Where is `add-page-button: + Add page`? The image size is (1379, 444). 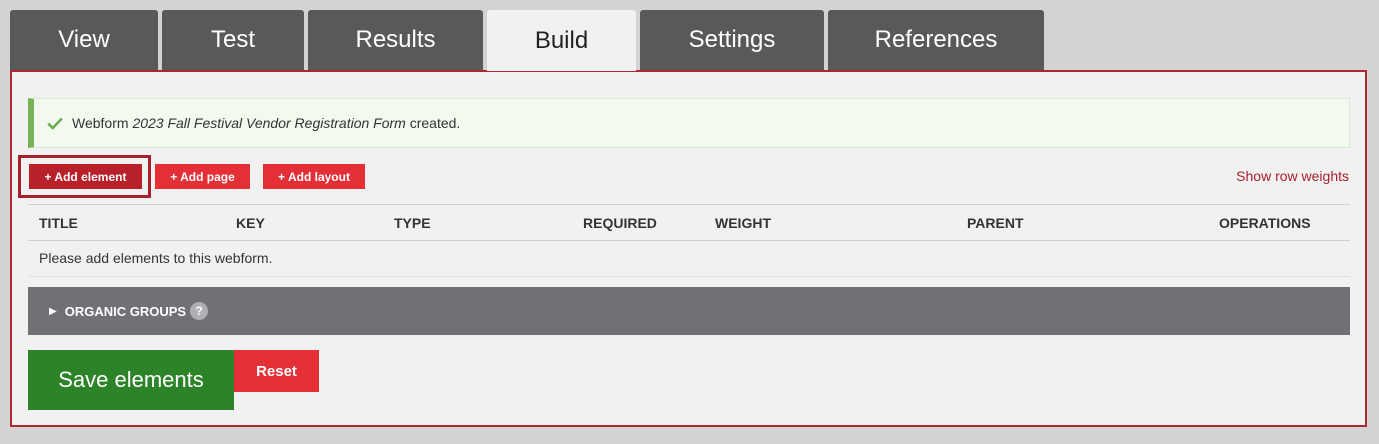 add-page-button: + Add page is located at coordinates (202, 176).